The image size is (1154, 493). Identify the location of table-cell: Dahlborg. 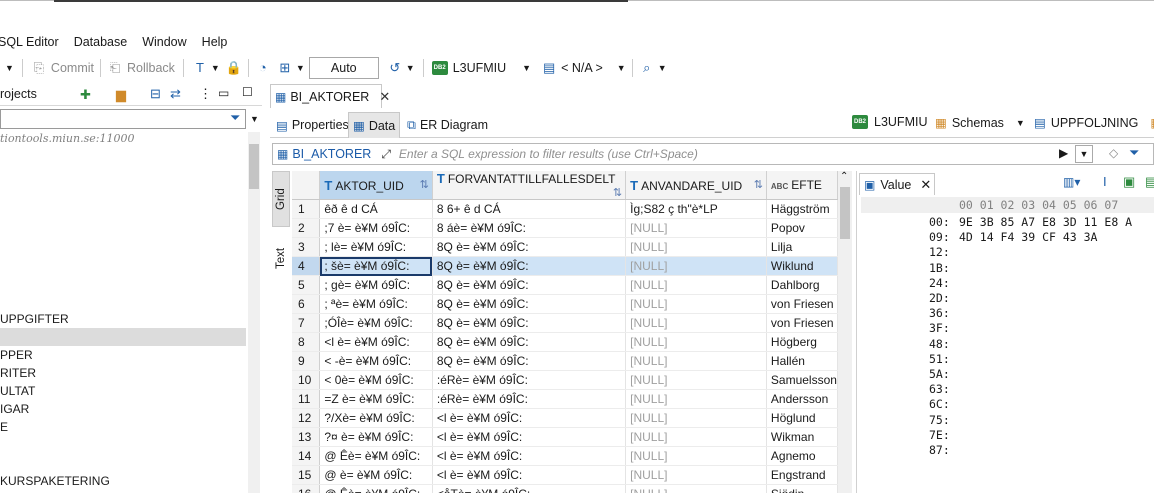
(802, 285).